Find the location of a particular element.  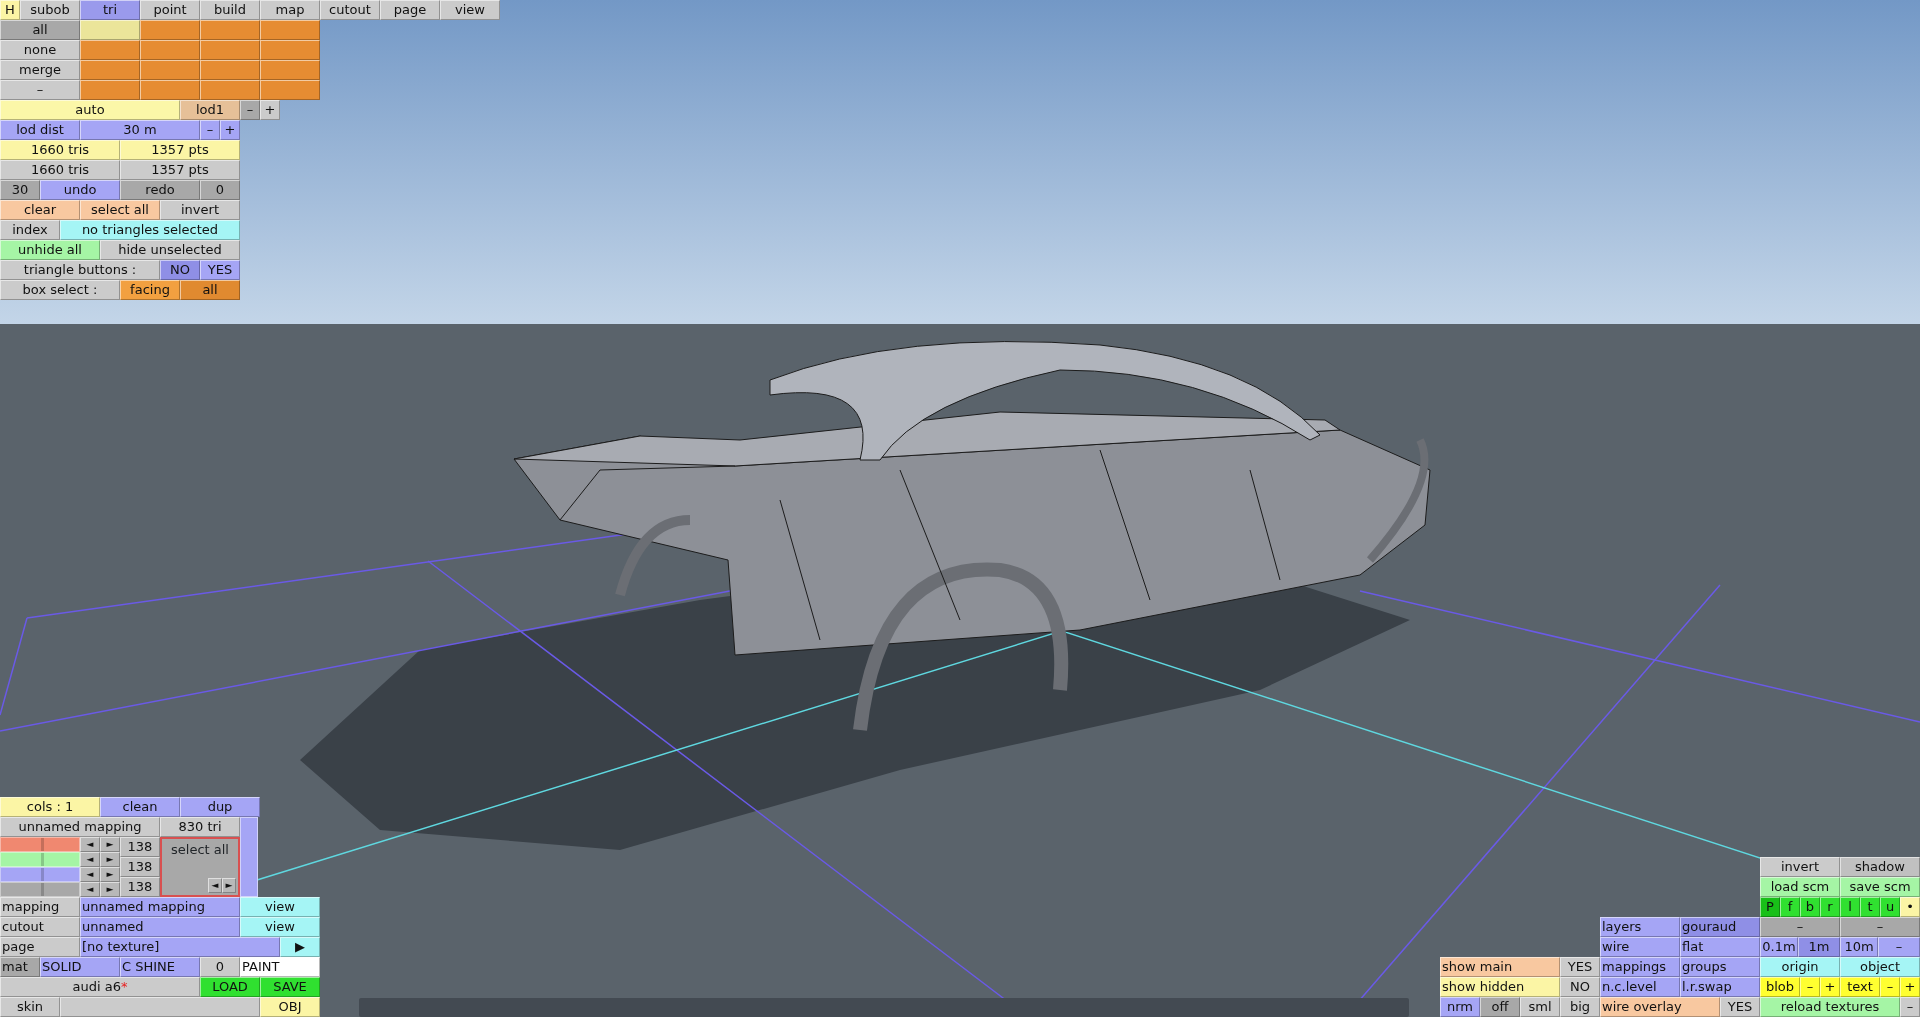

tool-button: 1357 pts is located at coordinates (180, 150).